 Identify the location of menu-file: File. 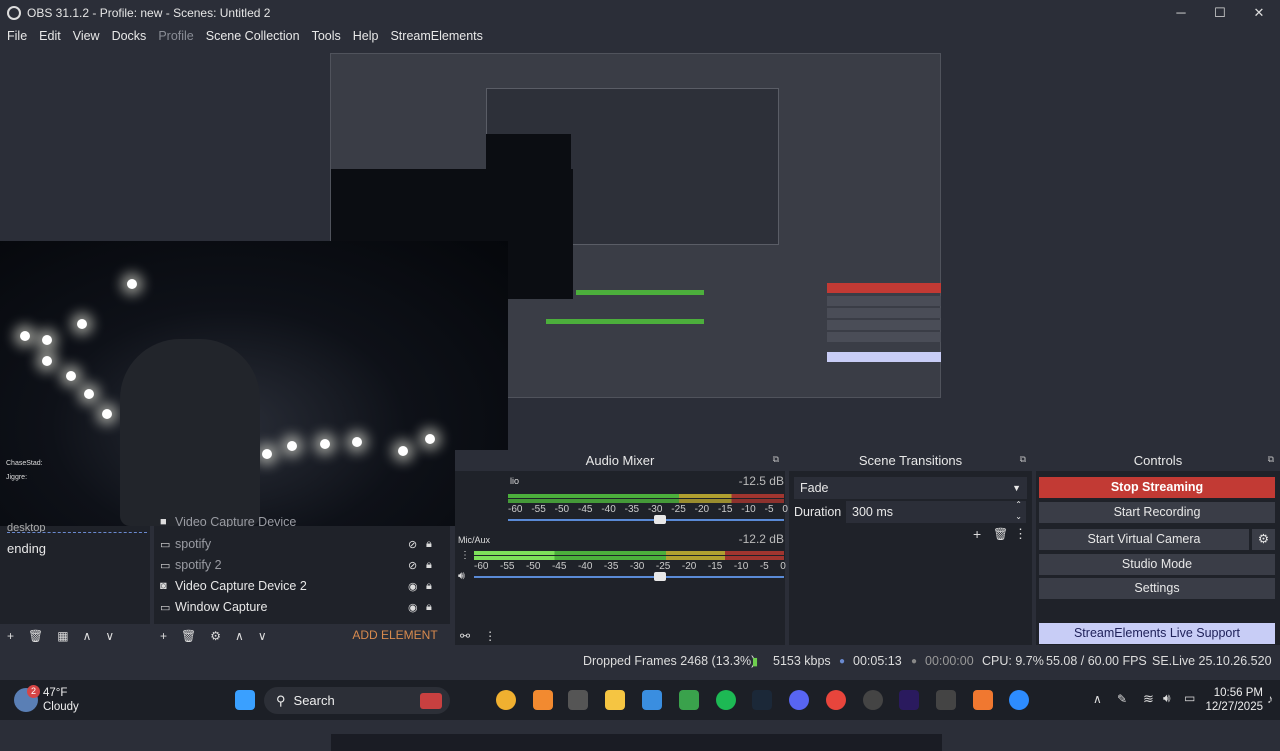
(16, 36).